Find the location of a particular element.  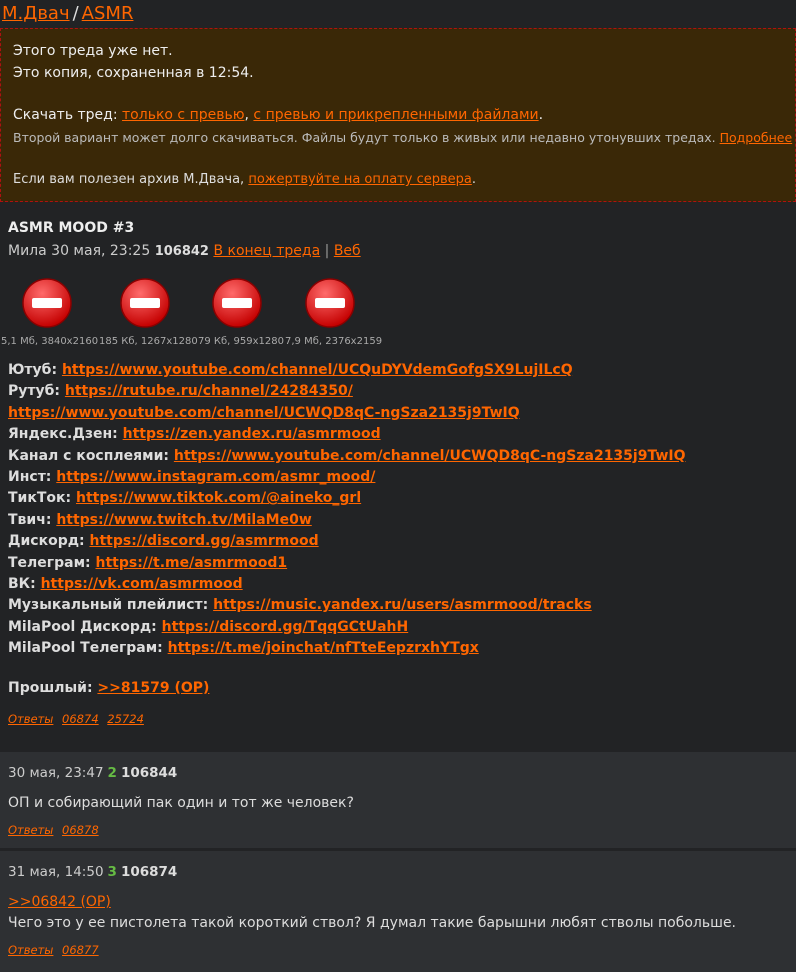

link-label: Канал с косплеями: is located at coordinates (88, 455).